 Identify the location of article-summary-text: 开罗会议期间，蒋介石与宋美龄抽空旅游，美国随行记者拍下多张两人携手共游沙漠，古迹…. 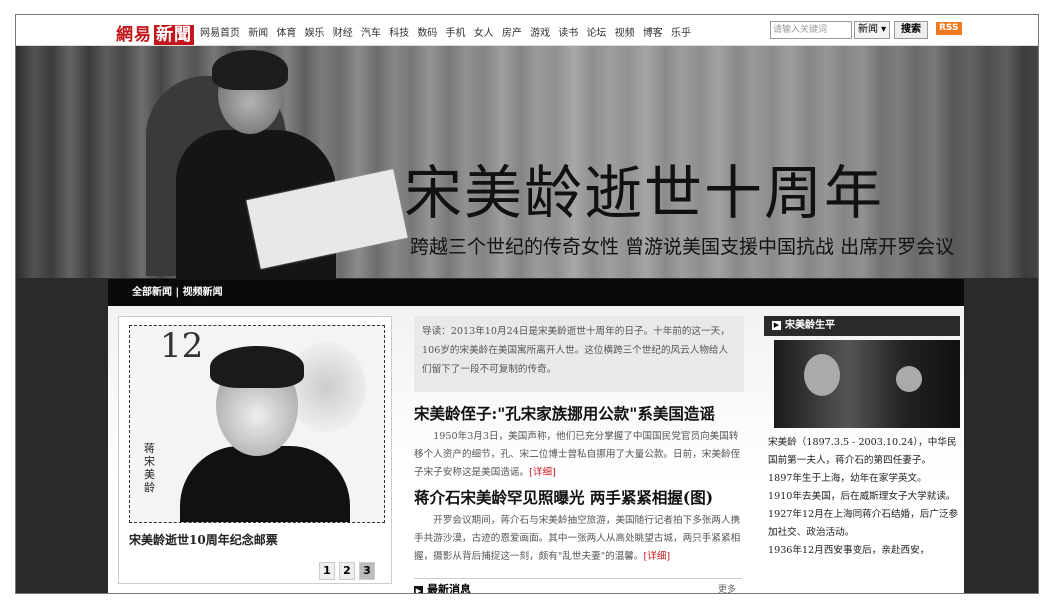
(577, 538).